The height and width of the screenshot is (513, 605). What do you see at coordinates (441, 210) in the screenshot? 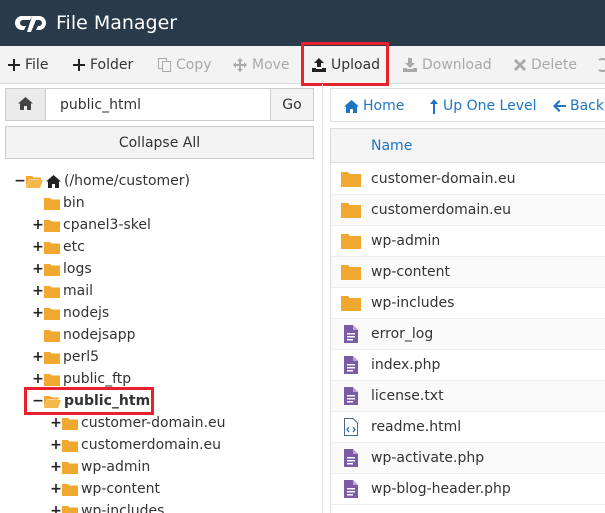
I see `file-name: customerdomain.eu` at bounding box center [441, 210].